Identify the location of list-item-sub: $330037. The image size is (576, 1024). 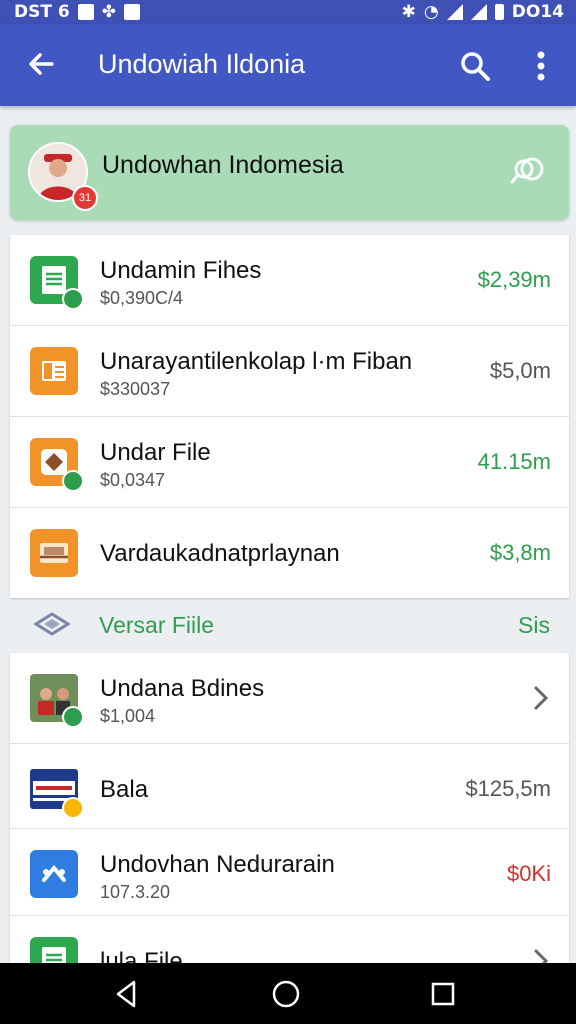
(135, 389).